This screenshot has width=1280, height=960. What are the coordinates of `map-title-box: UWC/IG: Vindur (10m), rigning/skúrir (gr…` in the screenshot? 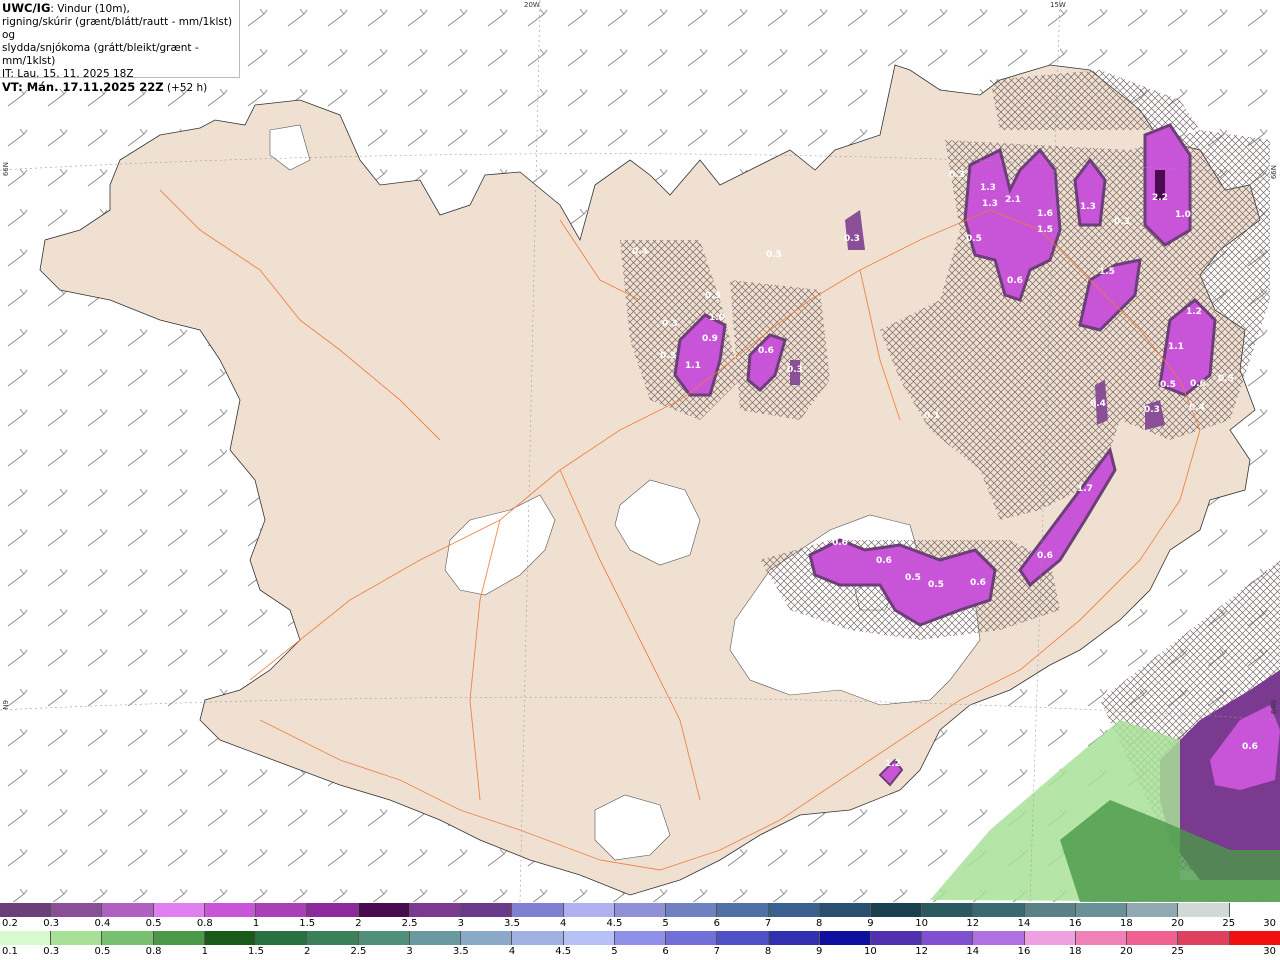 It's located at (120, 47).